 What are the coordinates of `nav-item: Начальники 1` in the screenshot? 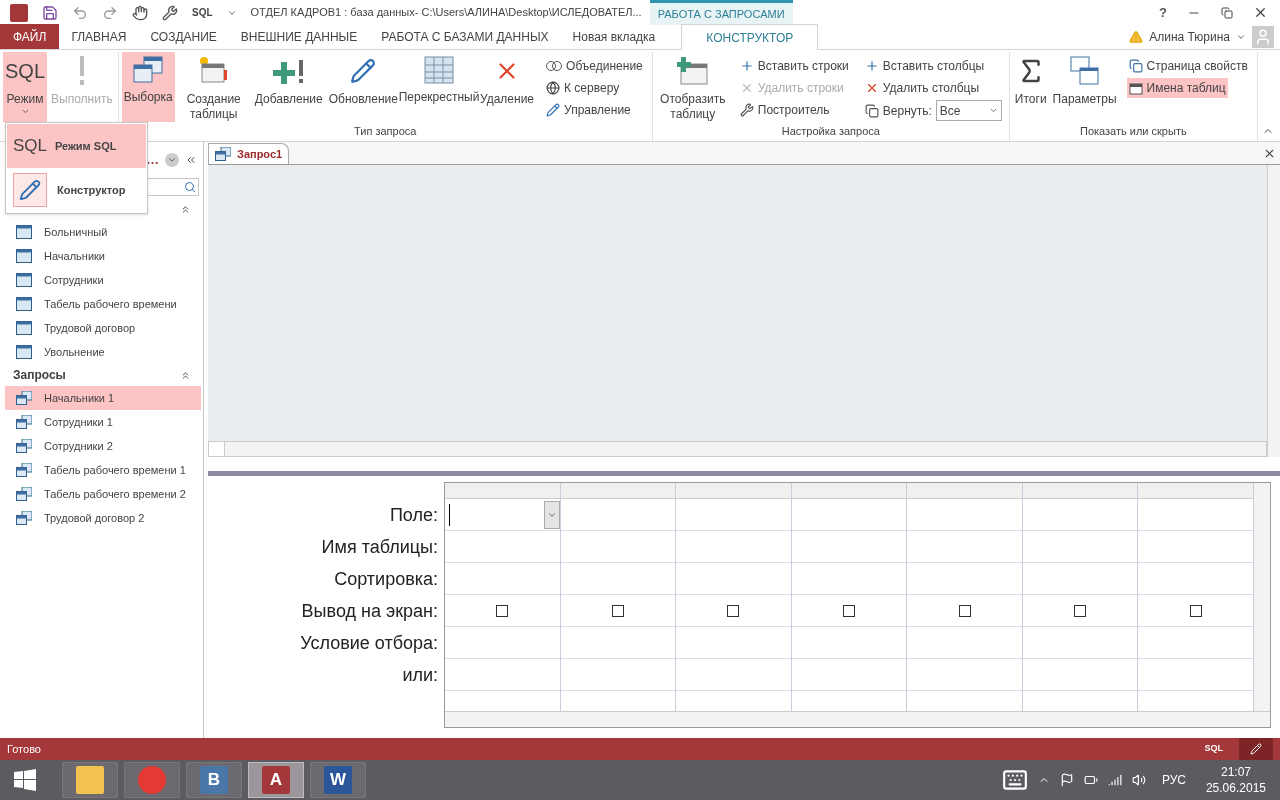 It's located at (103, 398).